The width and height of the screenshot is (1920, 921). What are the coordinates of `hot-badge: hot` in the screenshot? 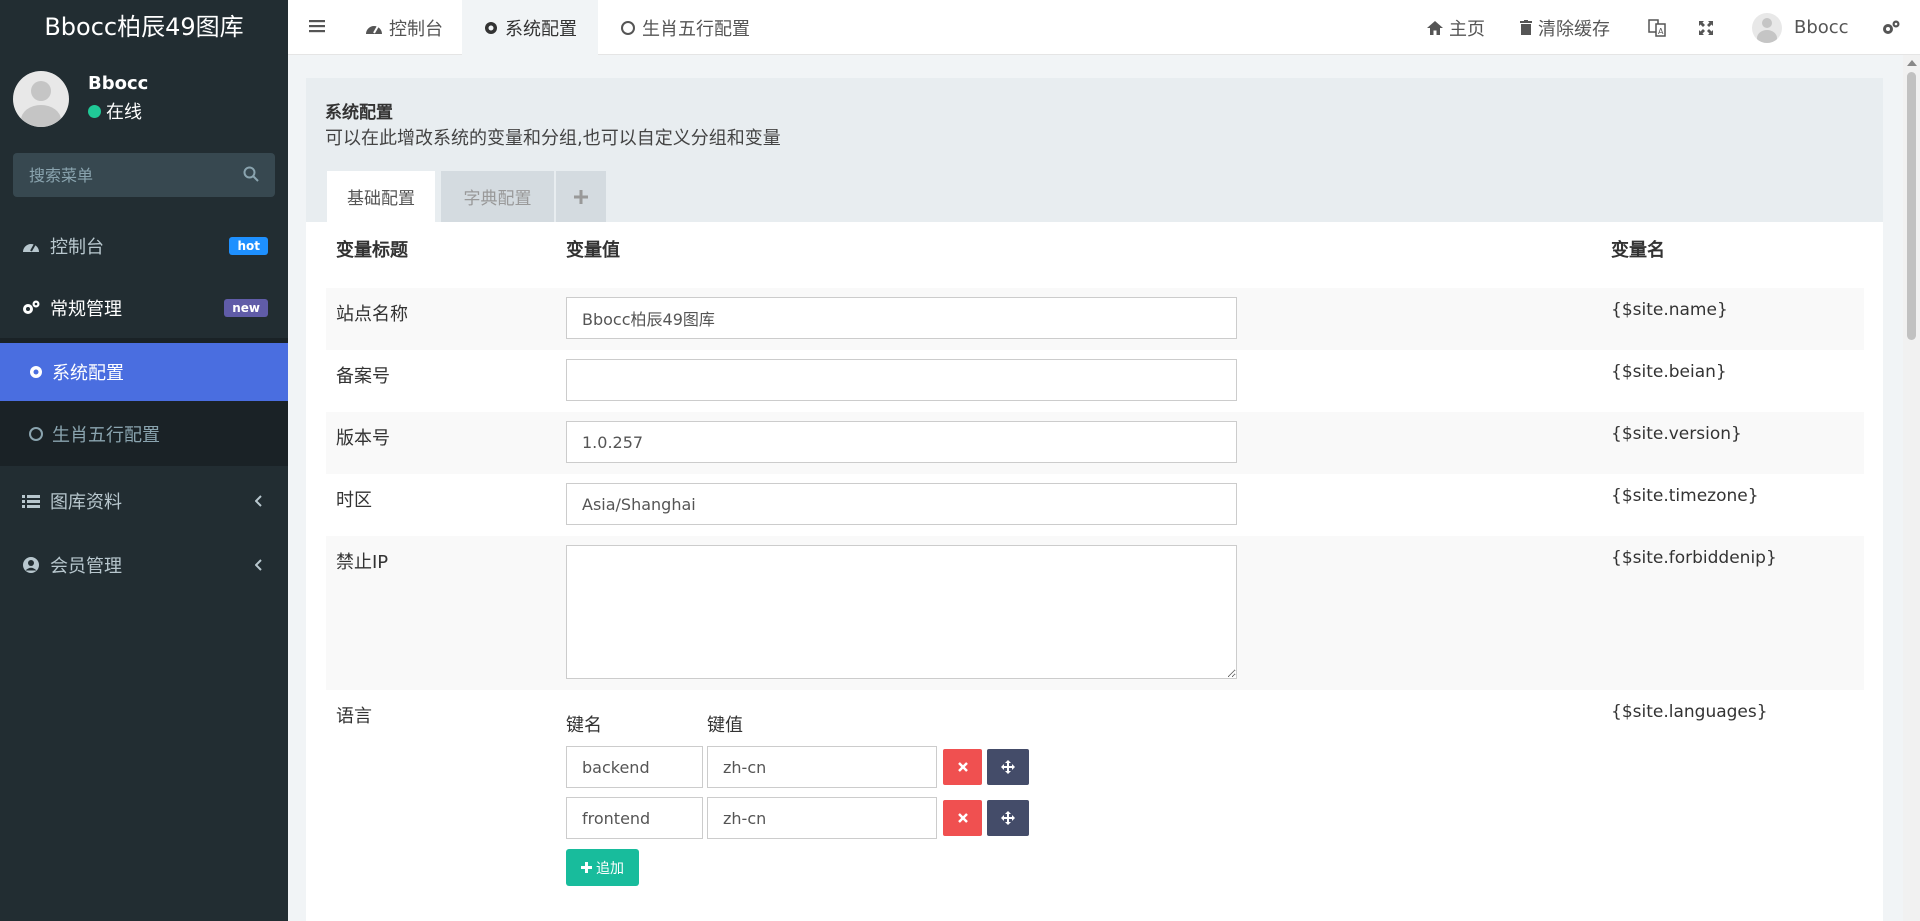 It's located at (248, 246).